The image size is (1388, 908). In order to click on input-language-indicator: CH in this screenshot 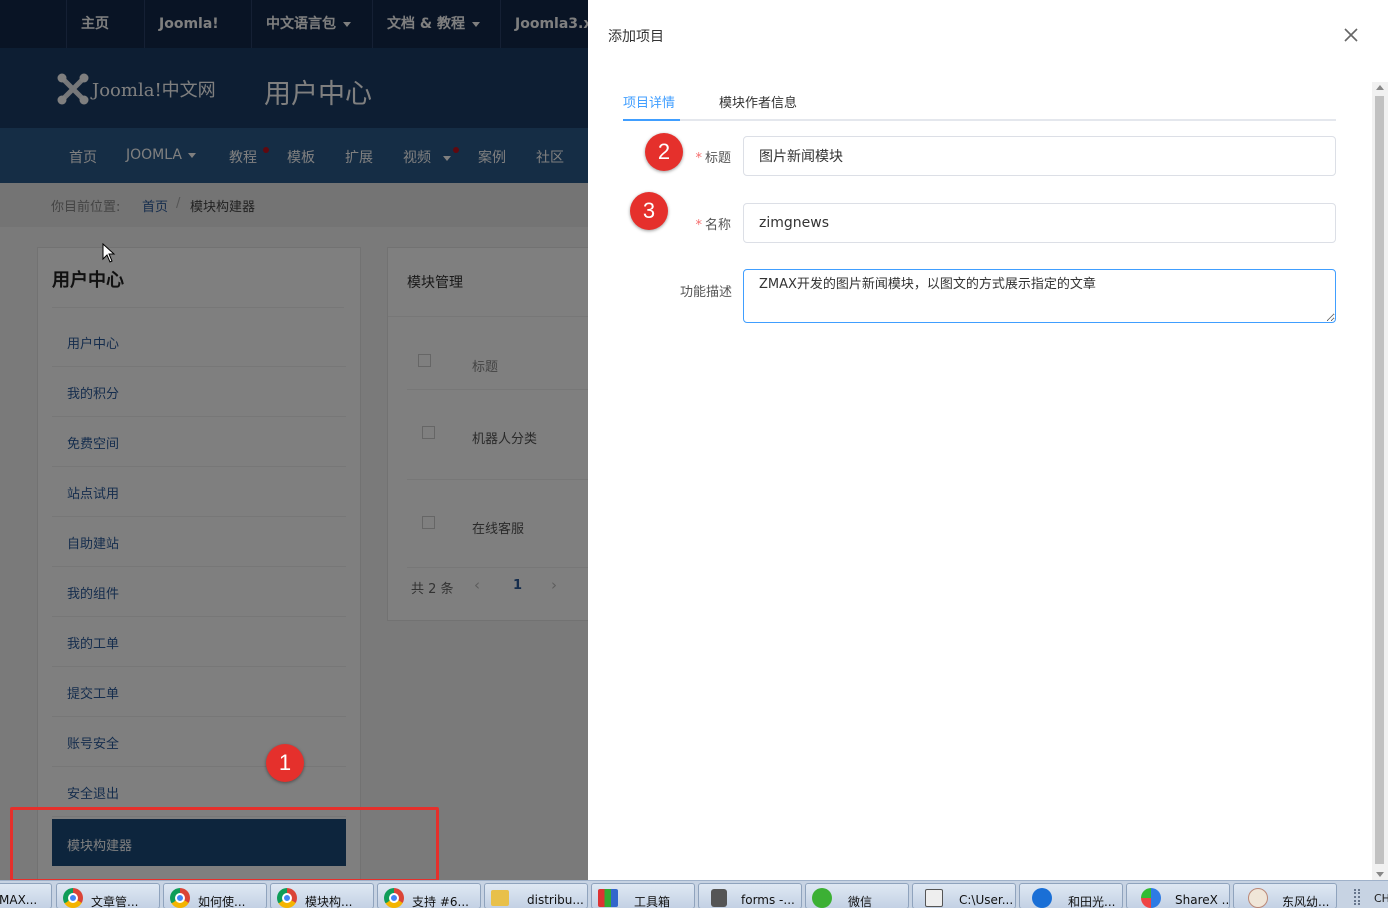, I will do `click(1381, 898)`.